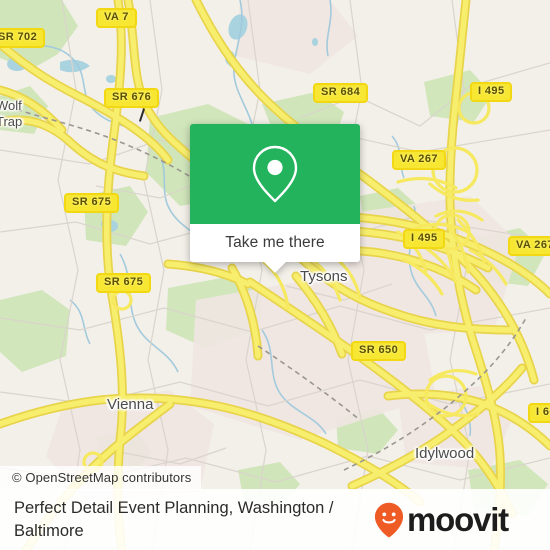 This screenshot has width=550, height=550. I want to click on popup-pin-area, so click(275, 174).